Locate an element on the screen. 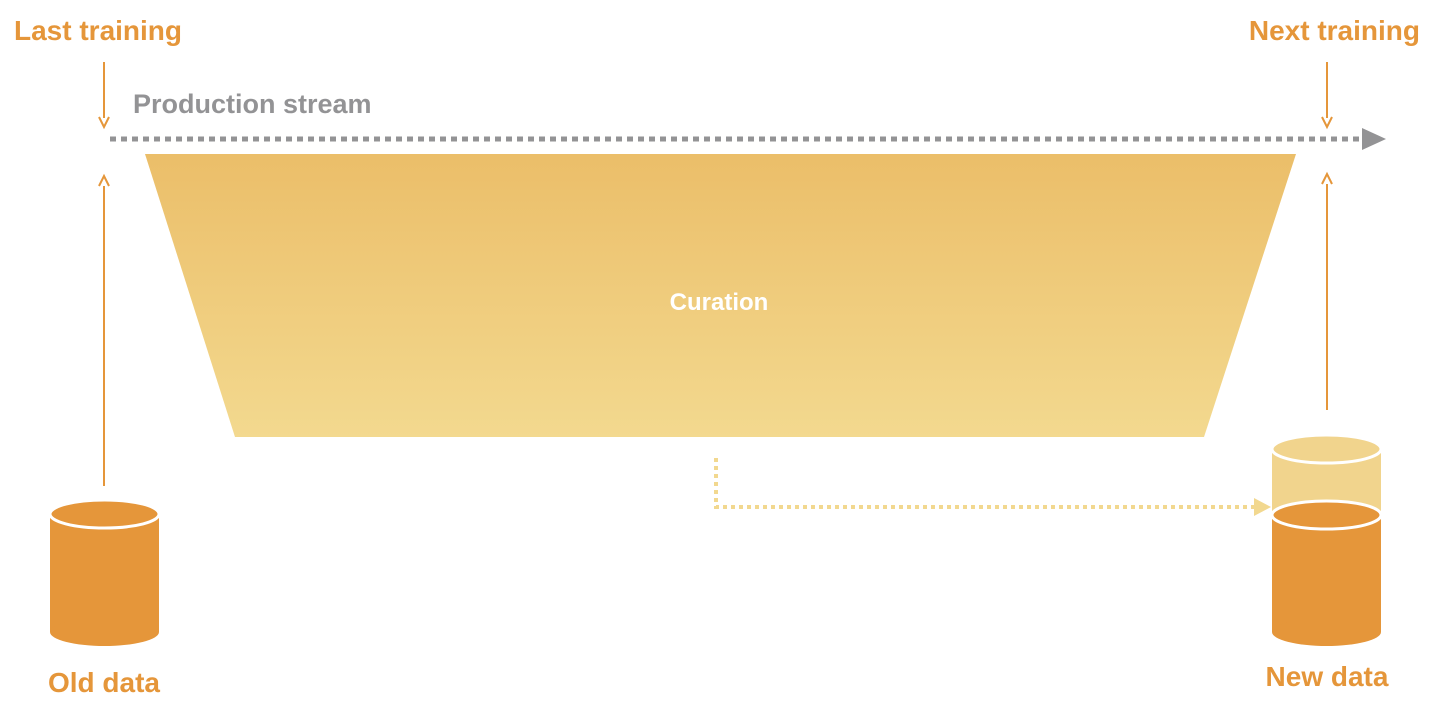  new-data-up-arrow is located at coordinates (1327, 290).